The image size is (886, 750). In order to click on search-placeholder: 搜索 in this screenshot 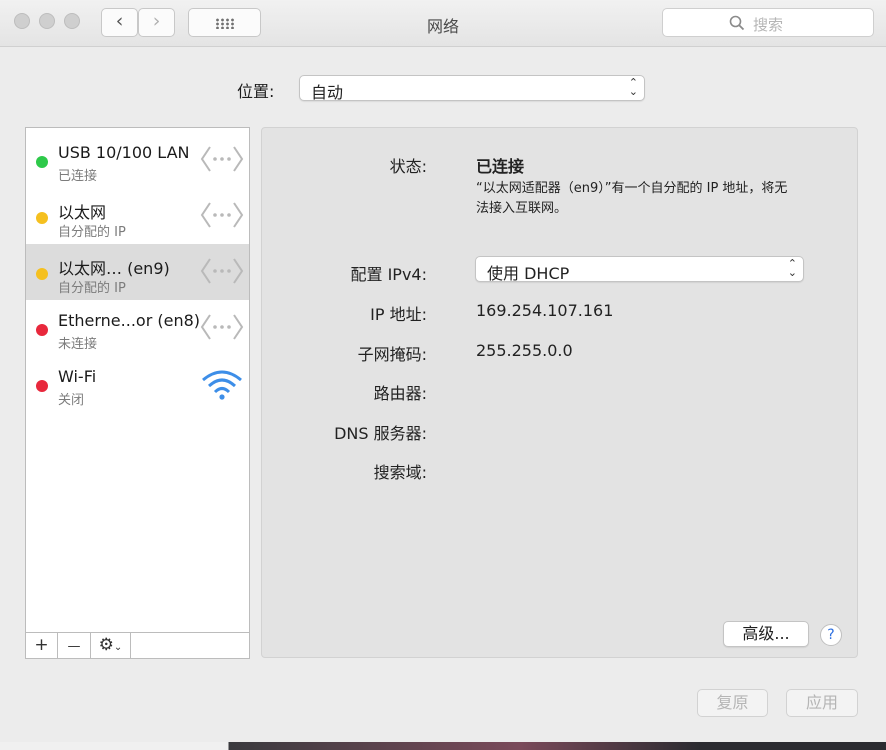, I will do `click(768, 25)`.